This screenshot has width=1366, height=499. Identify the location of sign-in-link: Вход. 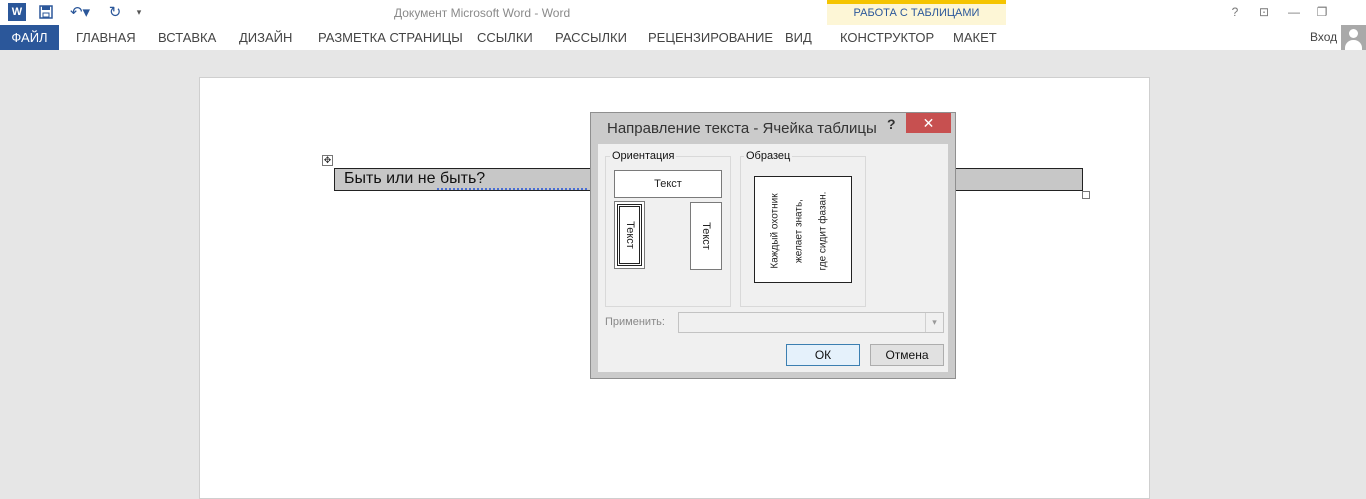
(1323, 37).